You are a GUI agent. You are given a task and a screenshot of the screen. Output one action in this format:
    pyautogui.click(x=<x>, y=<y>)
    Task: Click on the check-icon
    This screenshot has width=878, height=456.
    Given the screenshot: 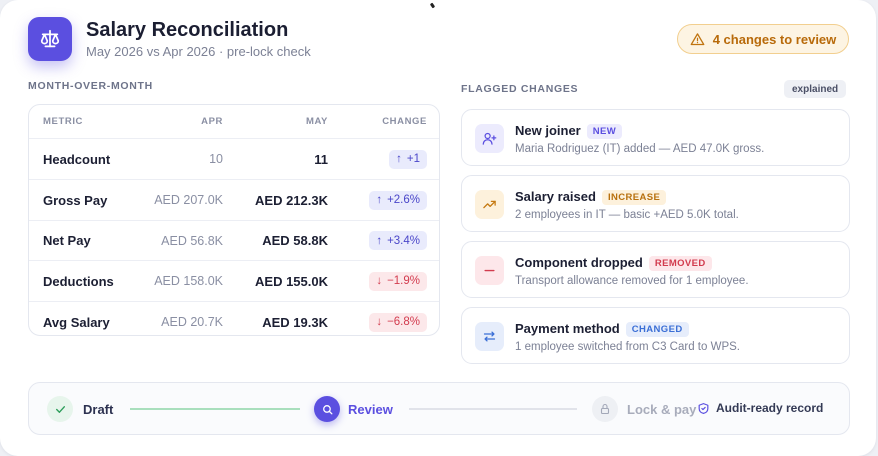 What is the action you would take?
    pyautogui.click(x=60, y=409)
    